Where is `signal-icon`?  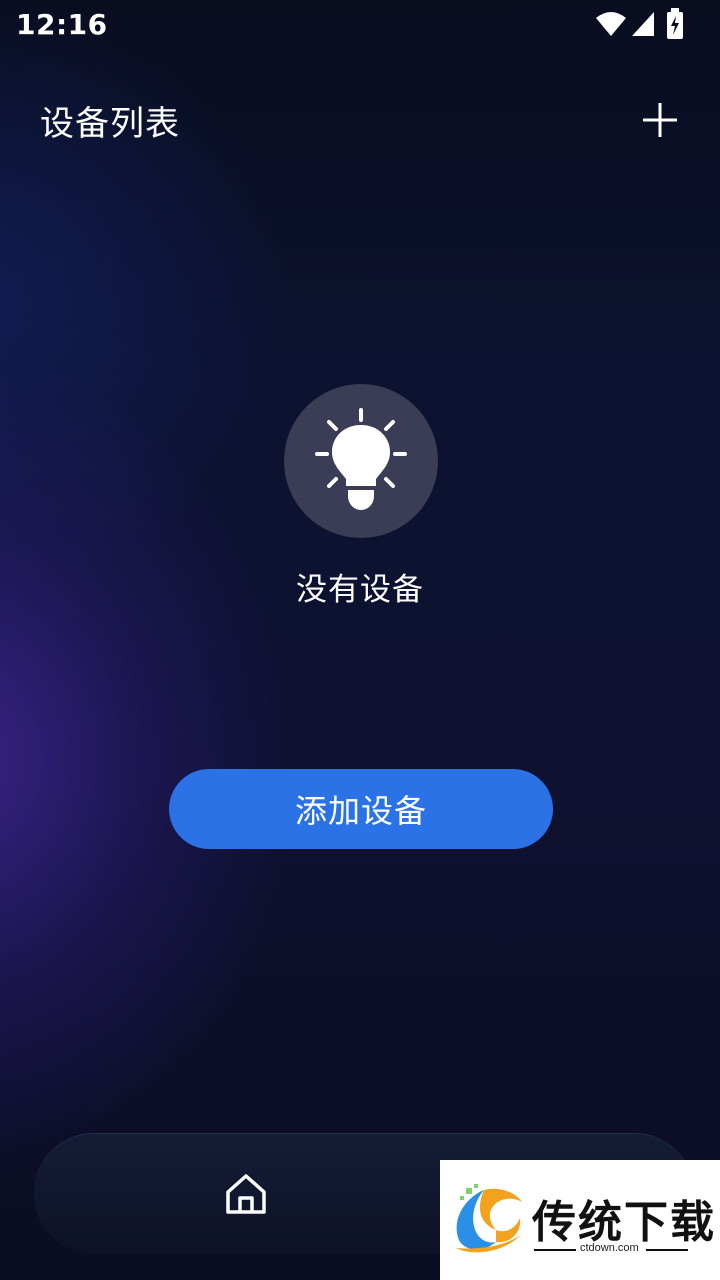 signal-icon is located at coordinates (643, 24).